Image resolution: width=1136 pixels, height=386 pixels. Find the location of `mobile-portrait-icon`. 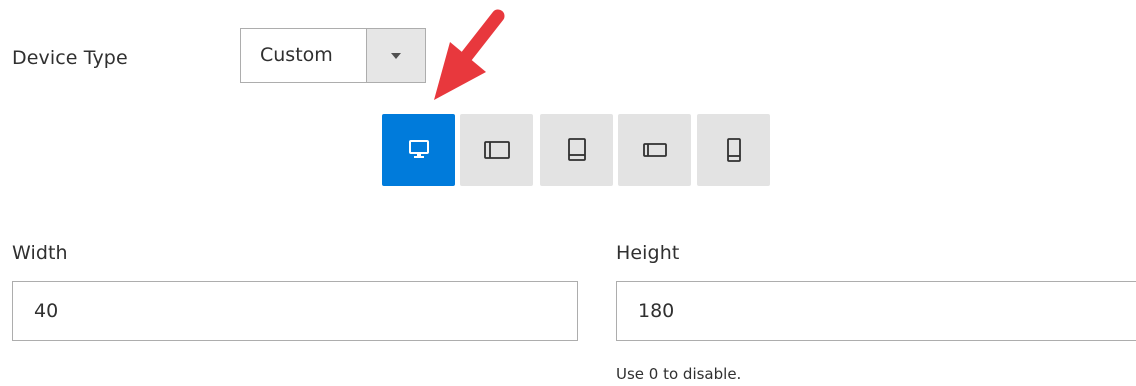

mobile-portrait-icon is located at coordinates (733, 150).